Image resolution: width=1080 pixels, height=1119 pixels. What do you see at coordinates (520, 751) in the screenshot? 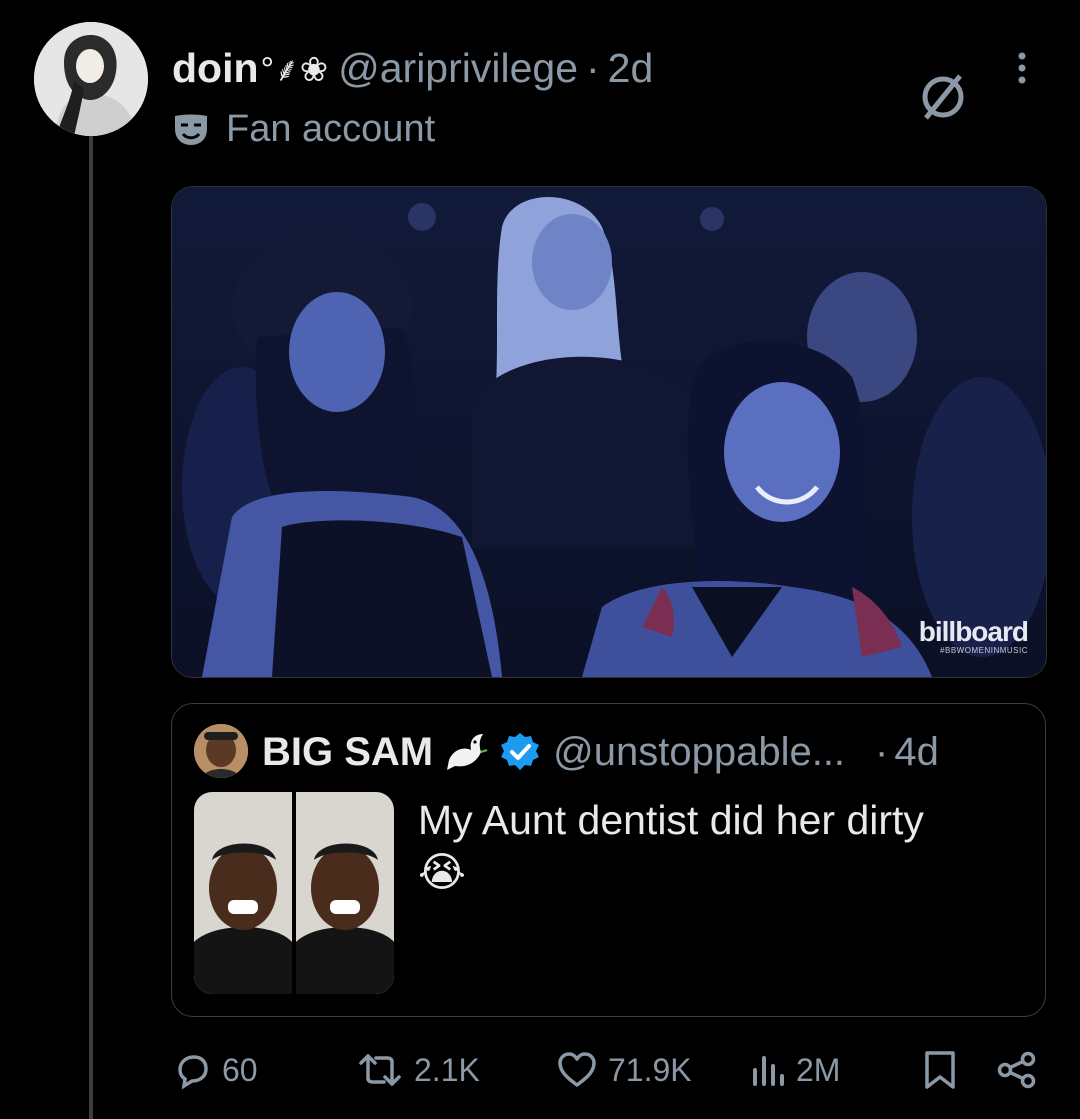
I see `verified-badge-icon` at bounding box center [520, 751].